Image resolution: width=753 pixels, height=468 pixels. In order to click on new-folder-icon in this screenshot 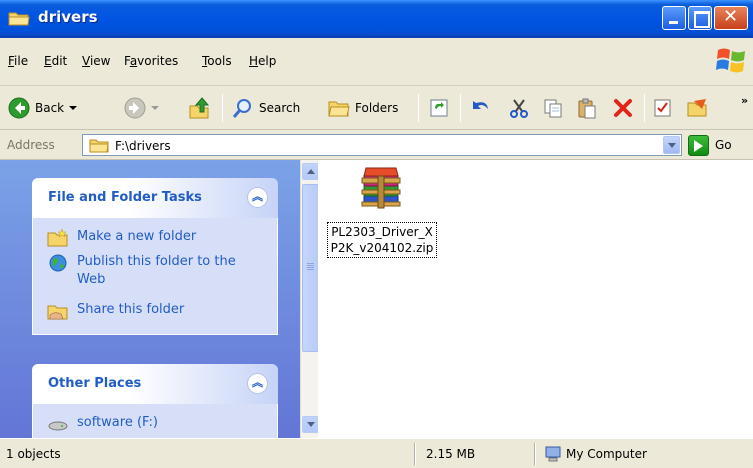, I will do `click(57, 237)`.